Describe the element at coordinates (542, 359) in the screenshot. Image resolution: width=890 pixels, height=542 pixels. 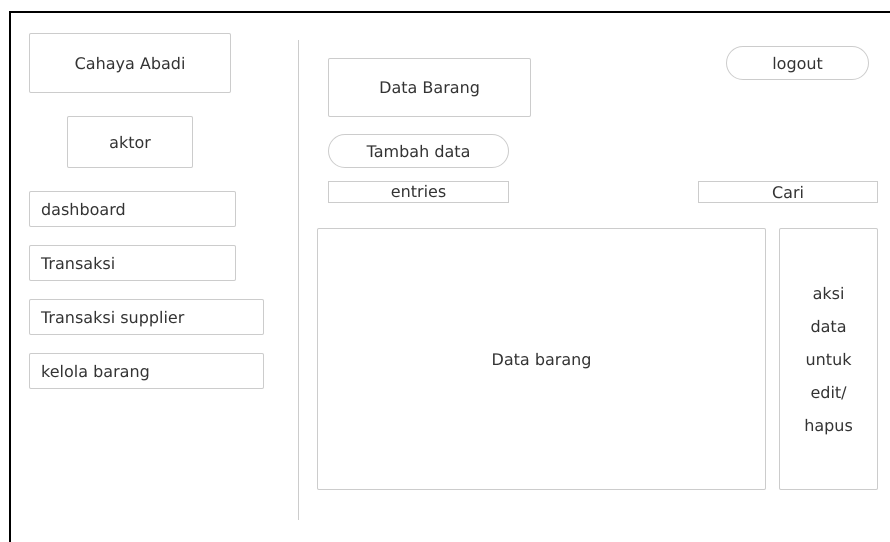
I see `table-placeholder-text: Data barang` at that location.